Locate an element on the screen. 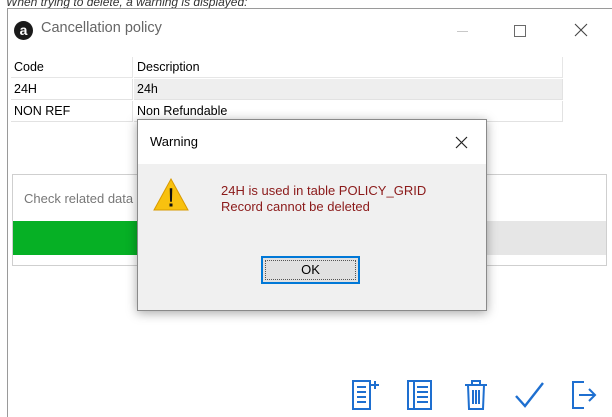 Image resolution: width=612 pixels, height=417 pixels. exit-icon is located at coordinates (584, 395).